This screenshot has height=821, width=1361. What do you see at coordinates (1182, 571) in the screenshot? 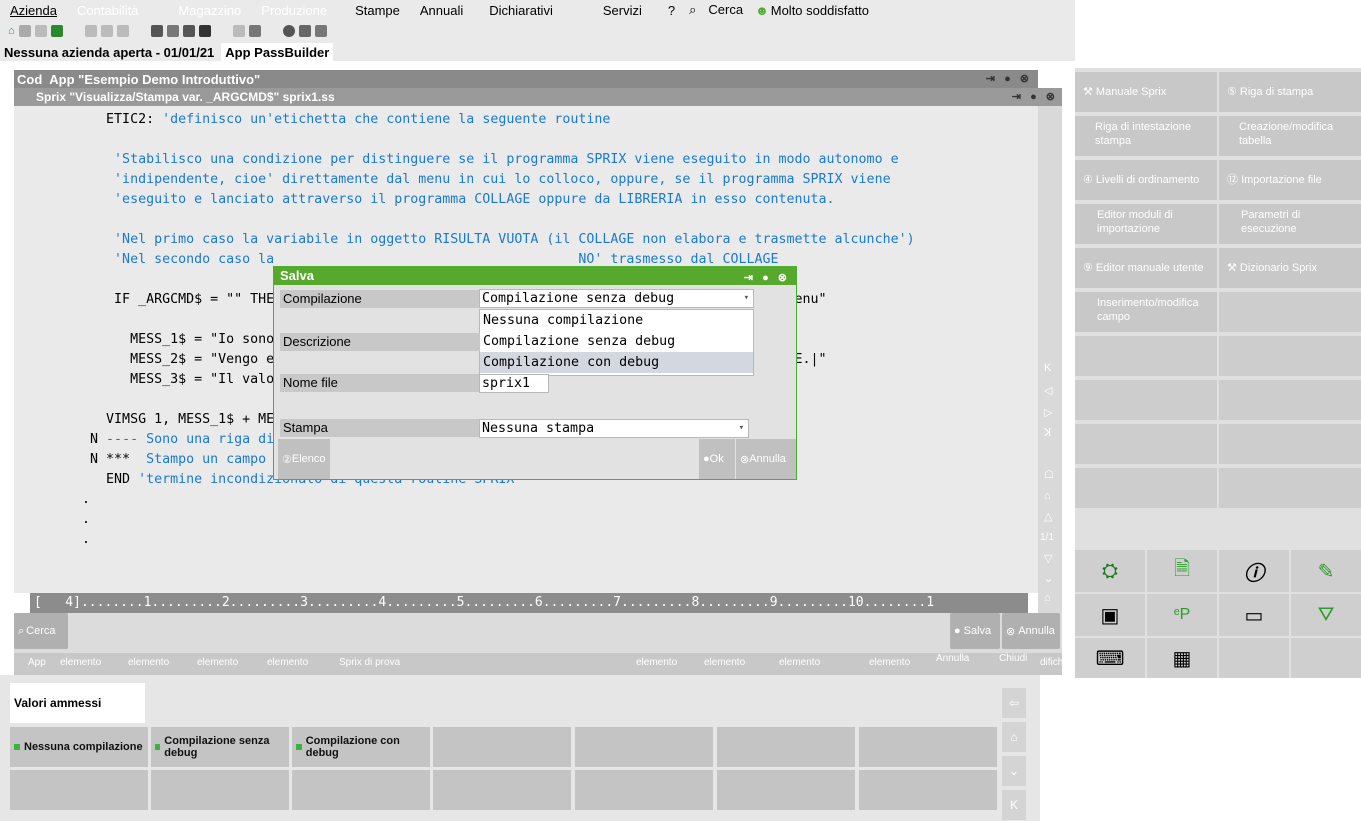
I see `document-search-icon: 🗎` at bounding box center [1182, 571].